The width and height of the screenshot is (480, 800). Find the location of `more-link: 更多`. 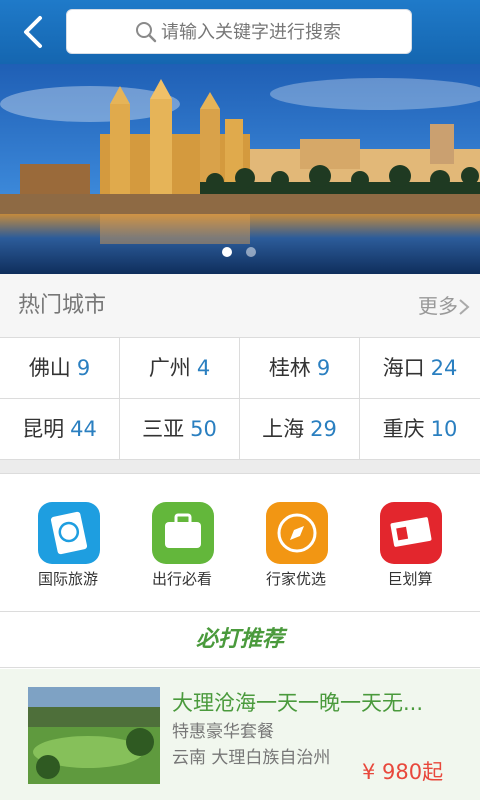

more-link: 更多 is located at coordinates (438, 306).